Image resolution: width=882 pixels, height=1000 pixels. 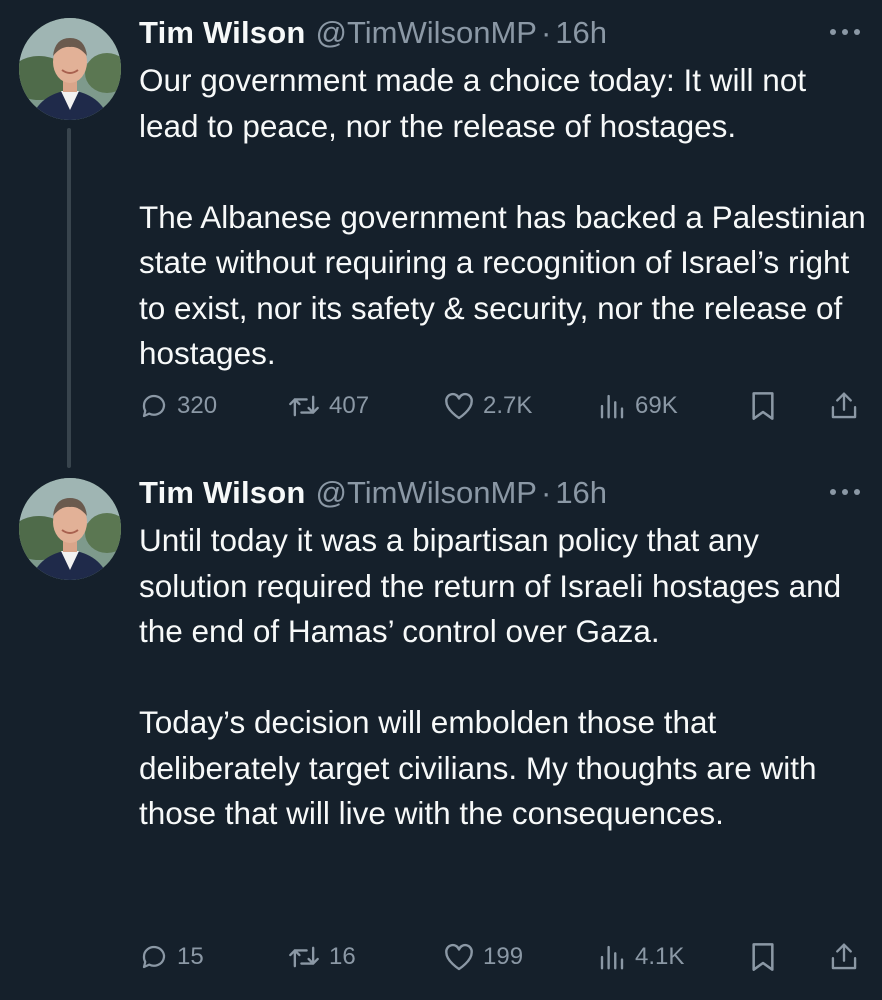 What do you see at coordinates (656, 405) in the screenshot?
I see `views-count: 69K` at bounding box center [656, 405].